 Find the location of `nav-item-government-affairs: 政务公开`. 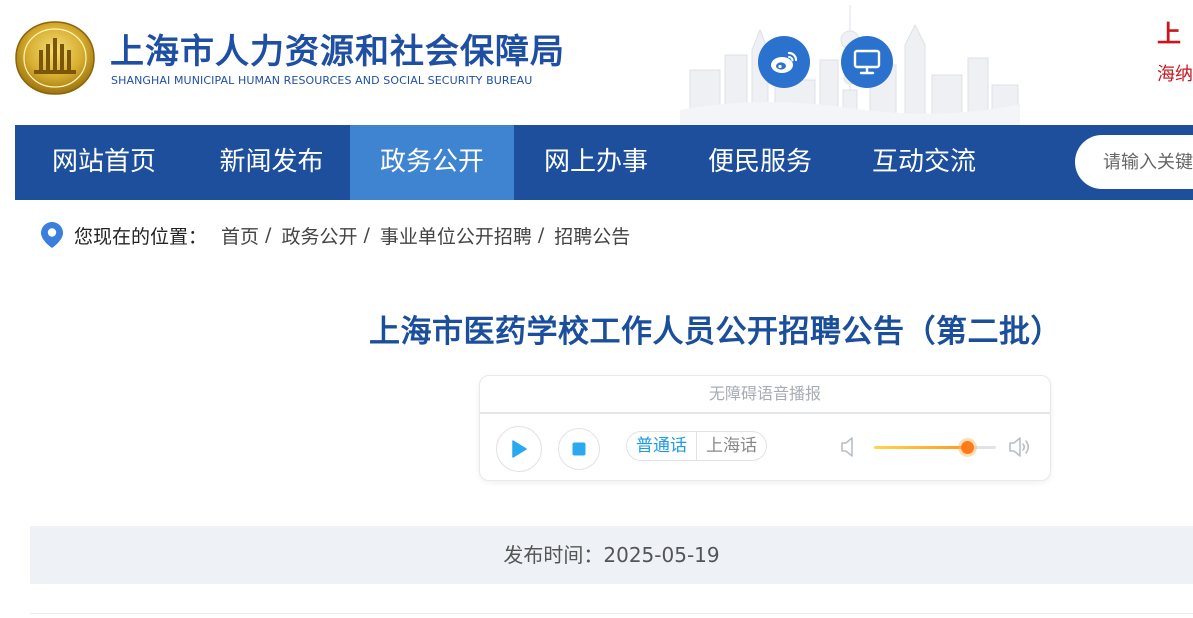

nav-item-government-affairs: 政务公开 is located at coordinates (432, 162).